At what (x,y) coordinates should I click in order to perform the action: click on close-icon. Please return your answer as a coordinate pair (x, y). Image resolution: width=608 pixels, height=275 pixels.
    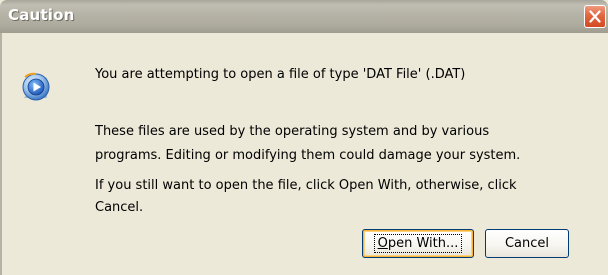
    Looking at the image, I should click on (595, 16).